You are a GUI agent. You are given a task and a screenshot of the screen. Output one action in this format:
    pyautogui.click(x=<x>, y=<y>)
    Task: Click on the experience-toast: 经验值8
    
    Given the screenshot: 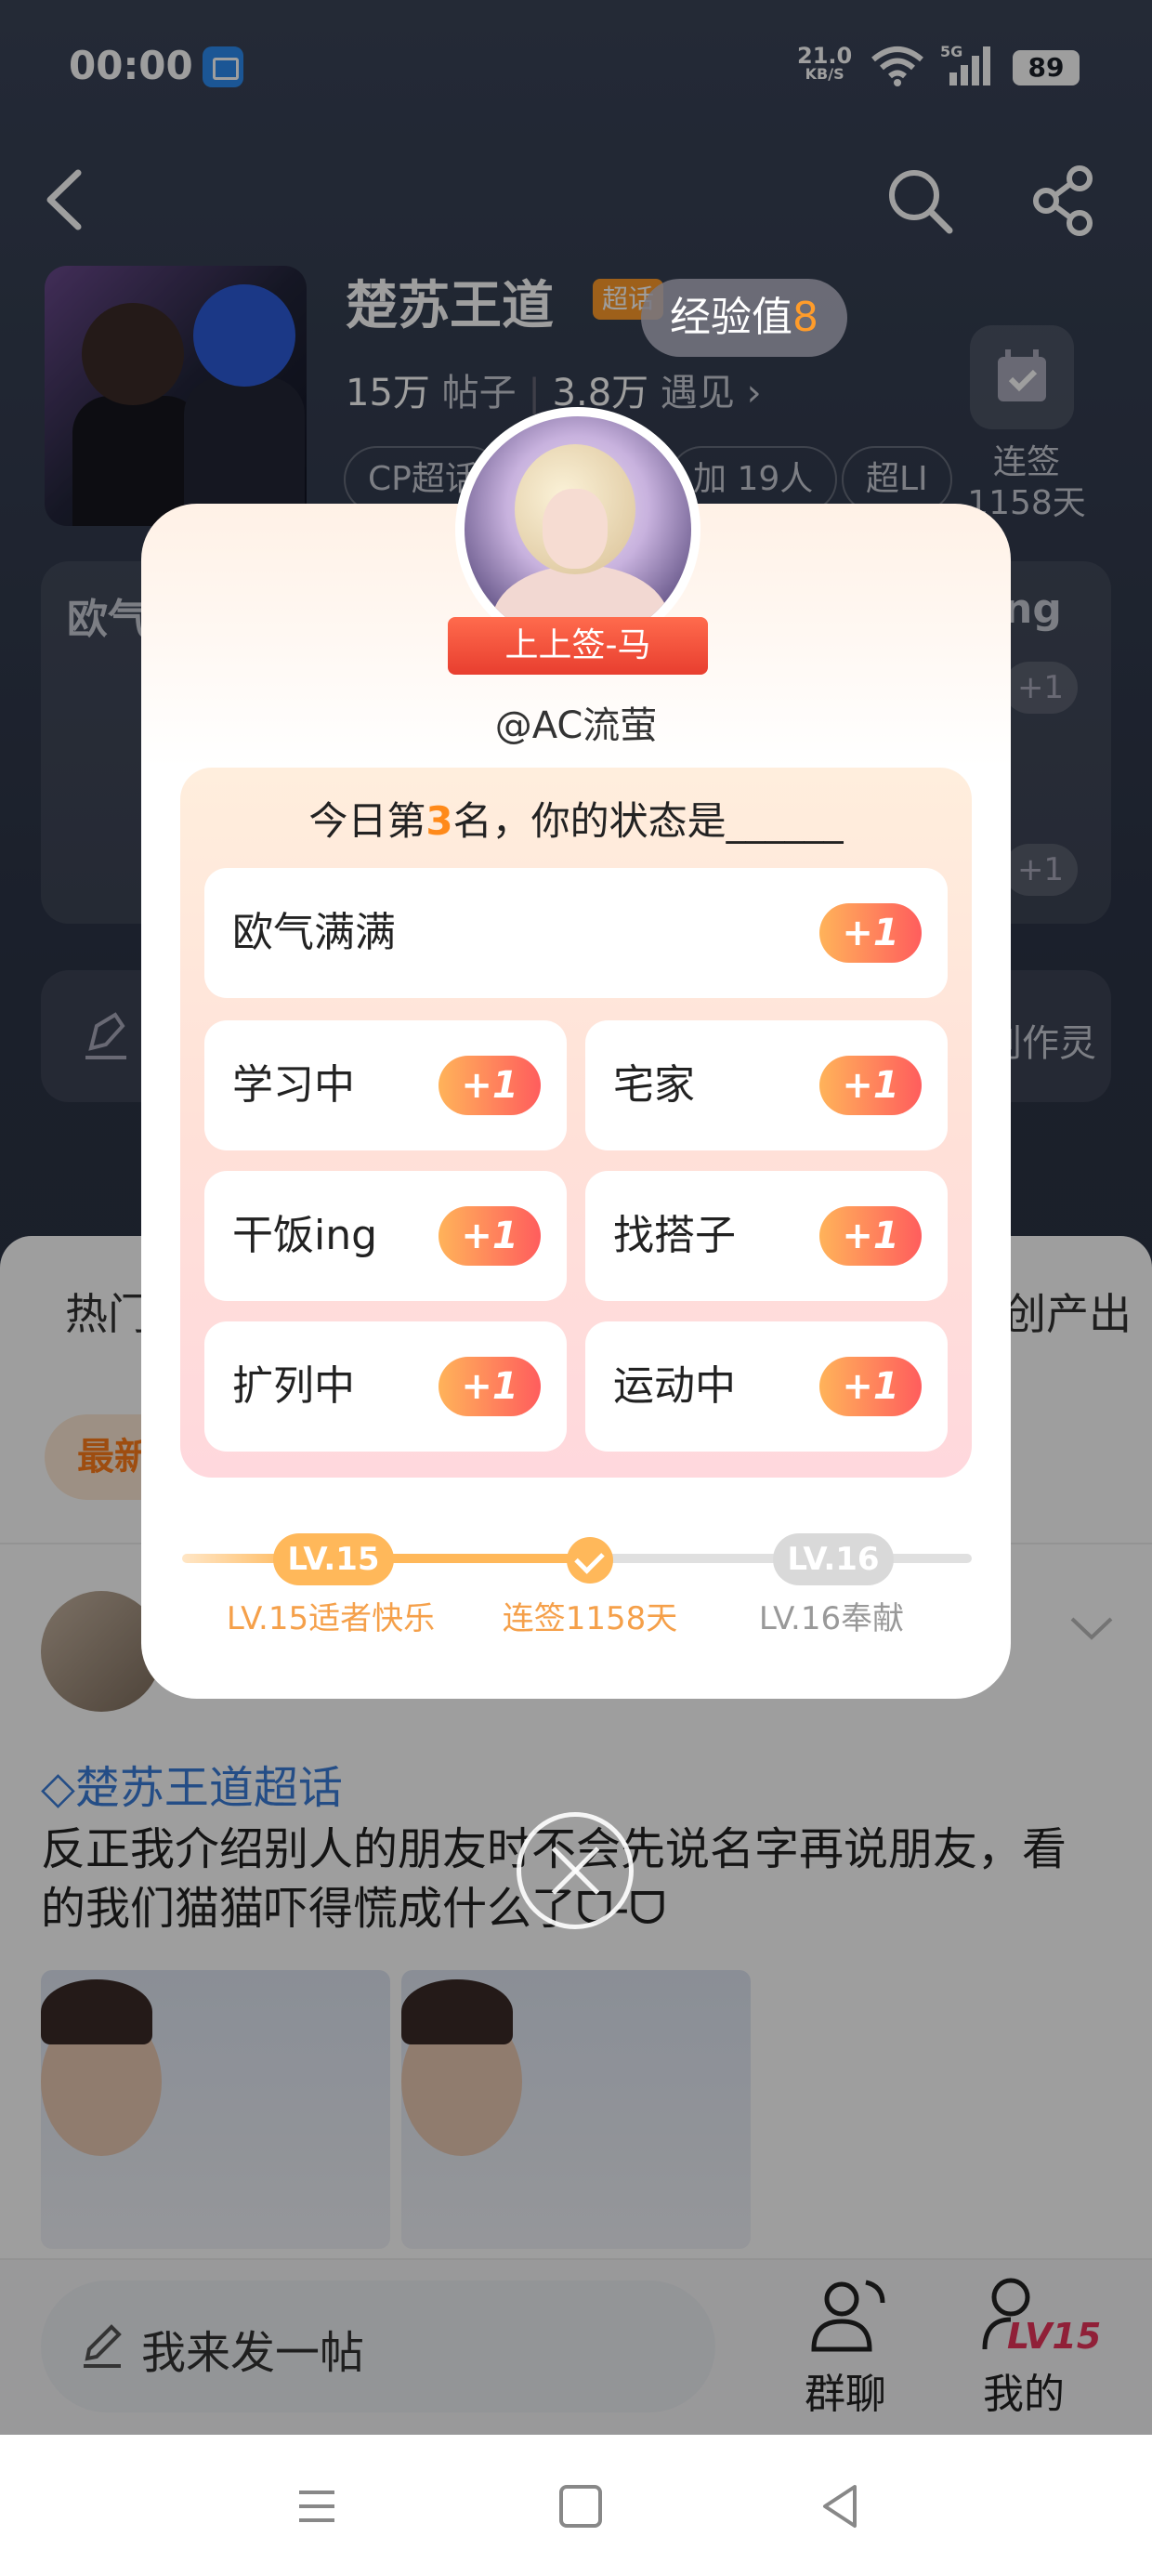 What is the action you would take?
    pyautogui.click(x=744, y=318)
    